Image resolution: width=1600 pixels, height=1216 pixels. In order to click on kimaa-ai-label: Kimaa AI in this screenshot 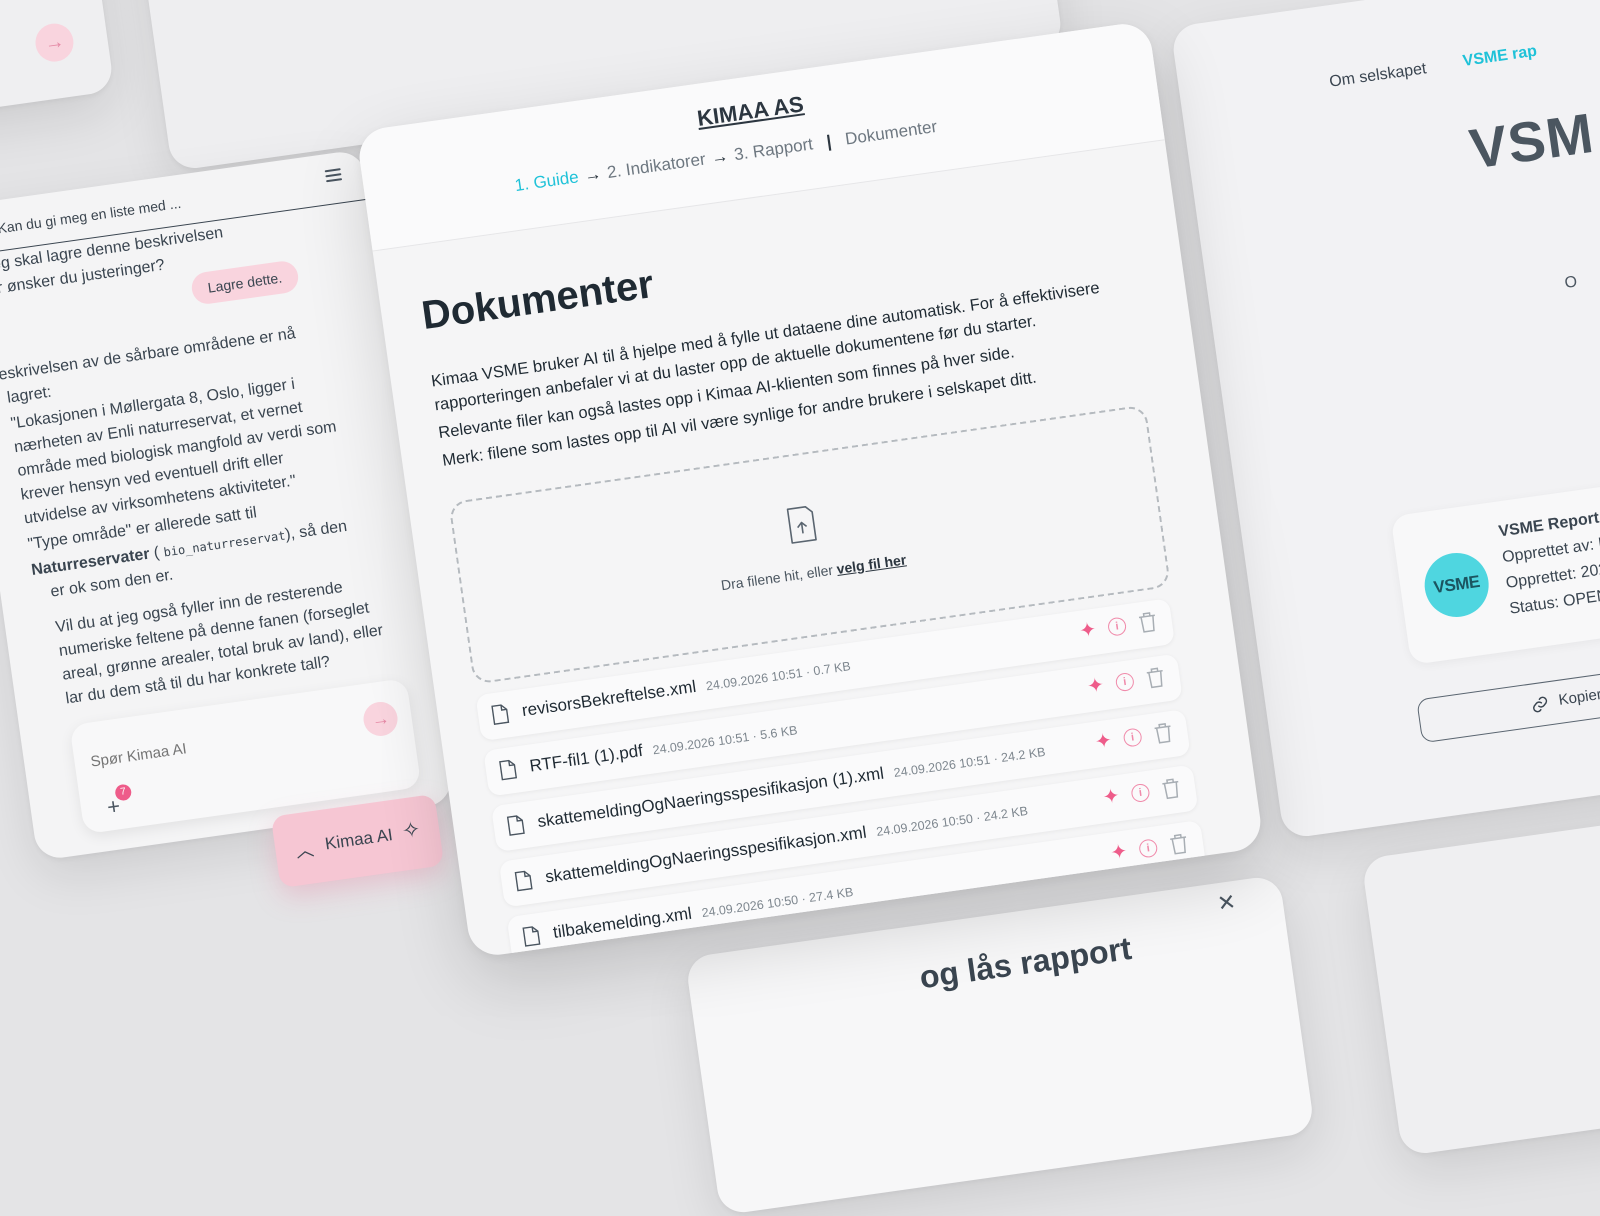, I will do `click(358, 839)`.